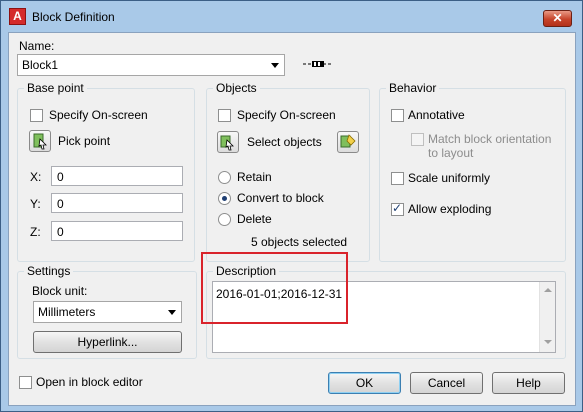  Describe the element at coordinates (547, 317) in the screenshot. I see `description-scrollbar` at that location.